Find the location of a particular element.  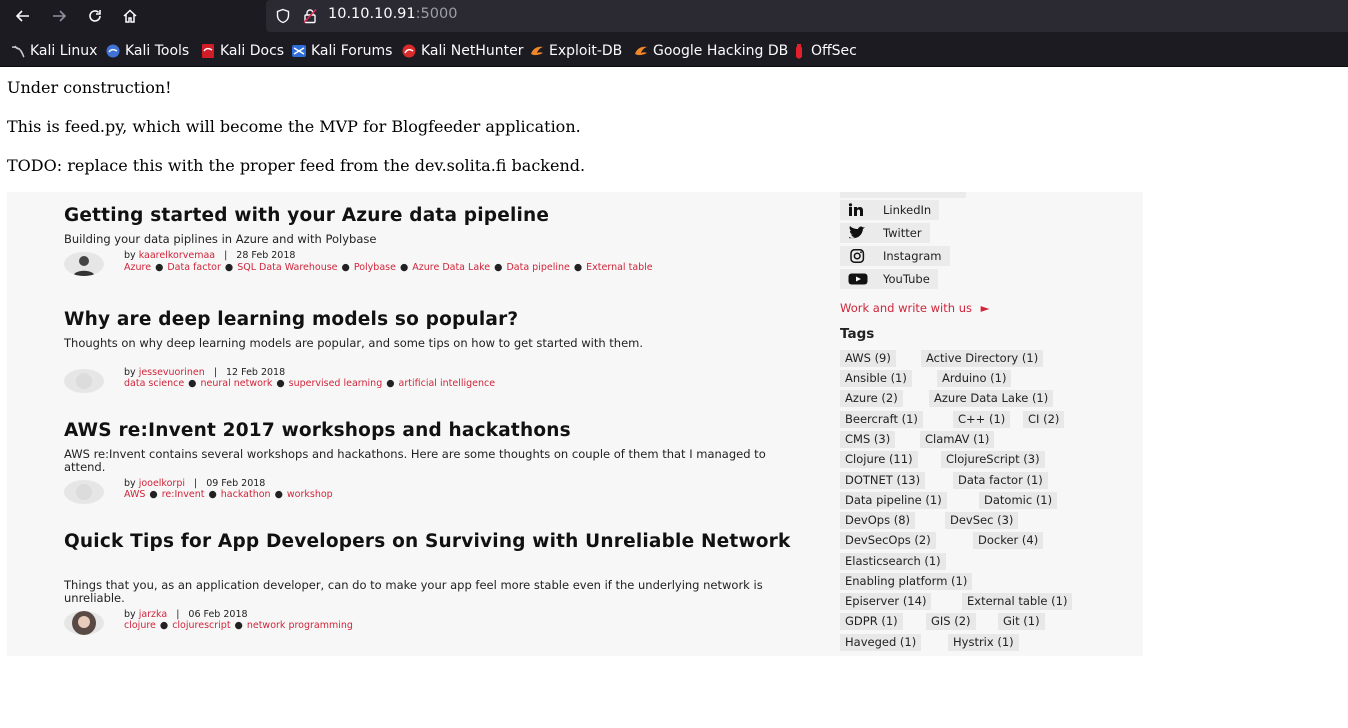

arrow-right-icon: ► is located at coordinates (985, 308).